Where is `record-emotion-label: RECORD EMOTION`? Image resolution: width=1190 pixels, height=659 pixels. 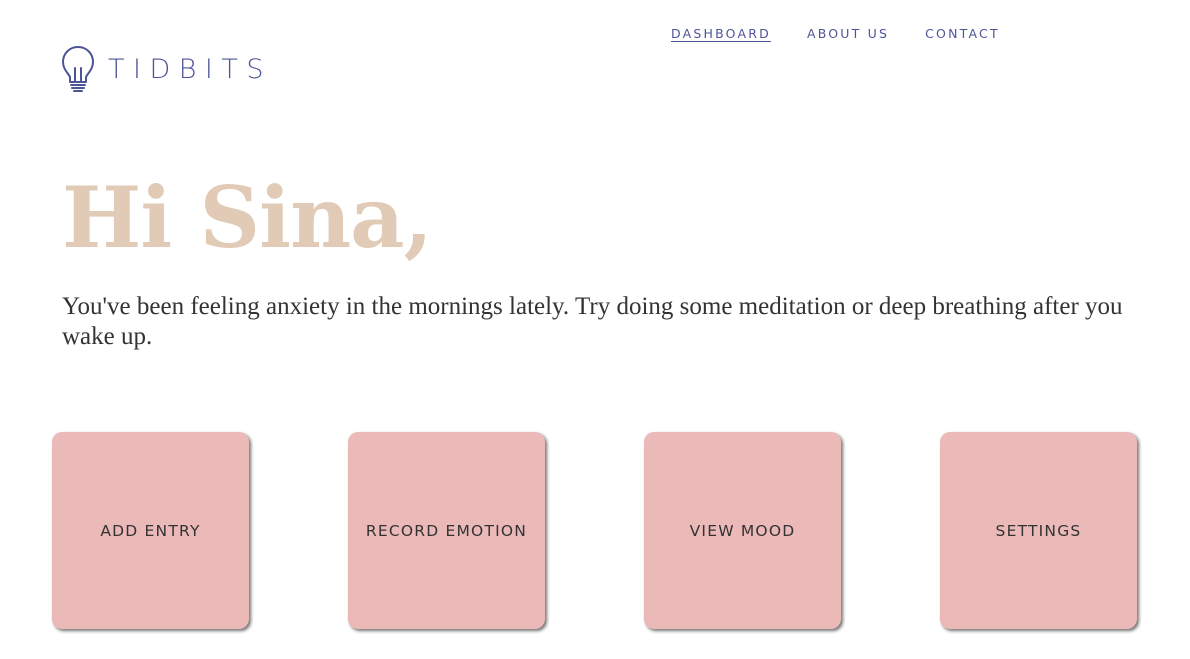 record-emotion-label: RECORD EMOTION is located at coordinates (446, 530).